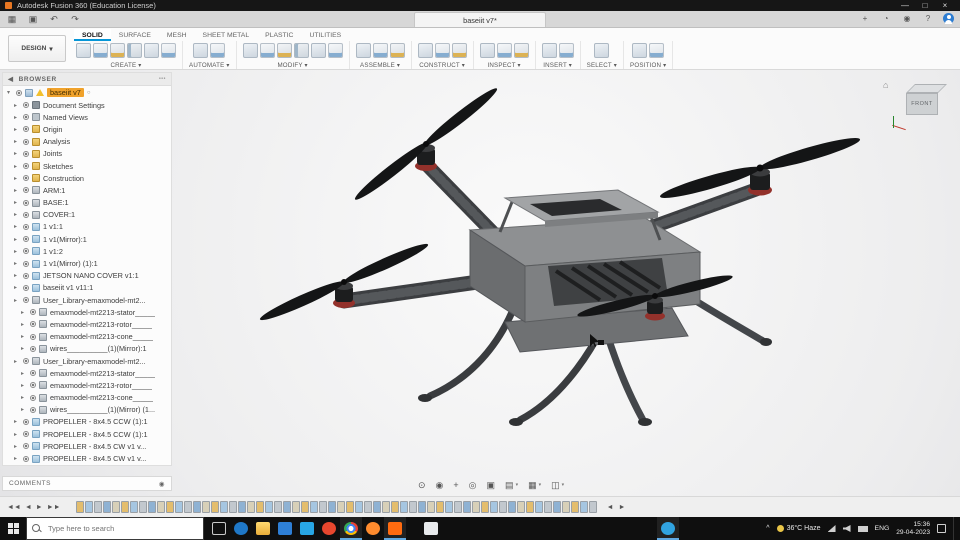  Describe the element at coordinates (13, 528) in the screenshot. I see `start-button` at that location.